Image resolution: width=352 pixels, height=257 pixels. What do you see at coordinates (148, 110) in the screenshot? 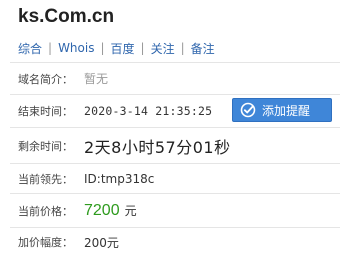
I see `end-time-value: 2020-3-14 21:35:25` at bounding box center [148, 110].